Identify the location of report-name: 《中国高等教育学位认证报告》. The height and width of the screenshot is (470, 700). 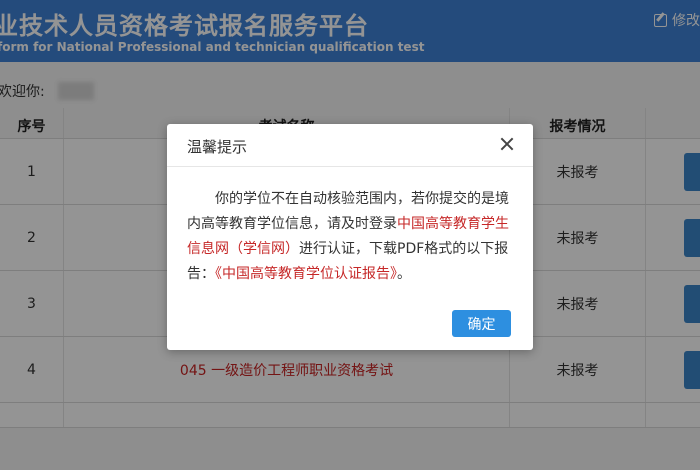
(306, 274).